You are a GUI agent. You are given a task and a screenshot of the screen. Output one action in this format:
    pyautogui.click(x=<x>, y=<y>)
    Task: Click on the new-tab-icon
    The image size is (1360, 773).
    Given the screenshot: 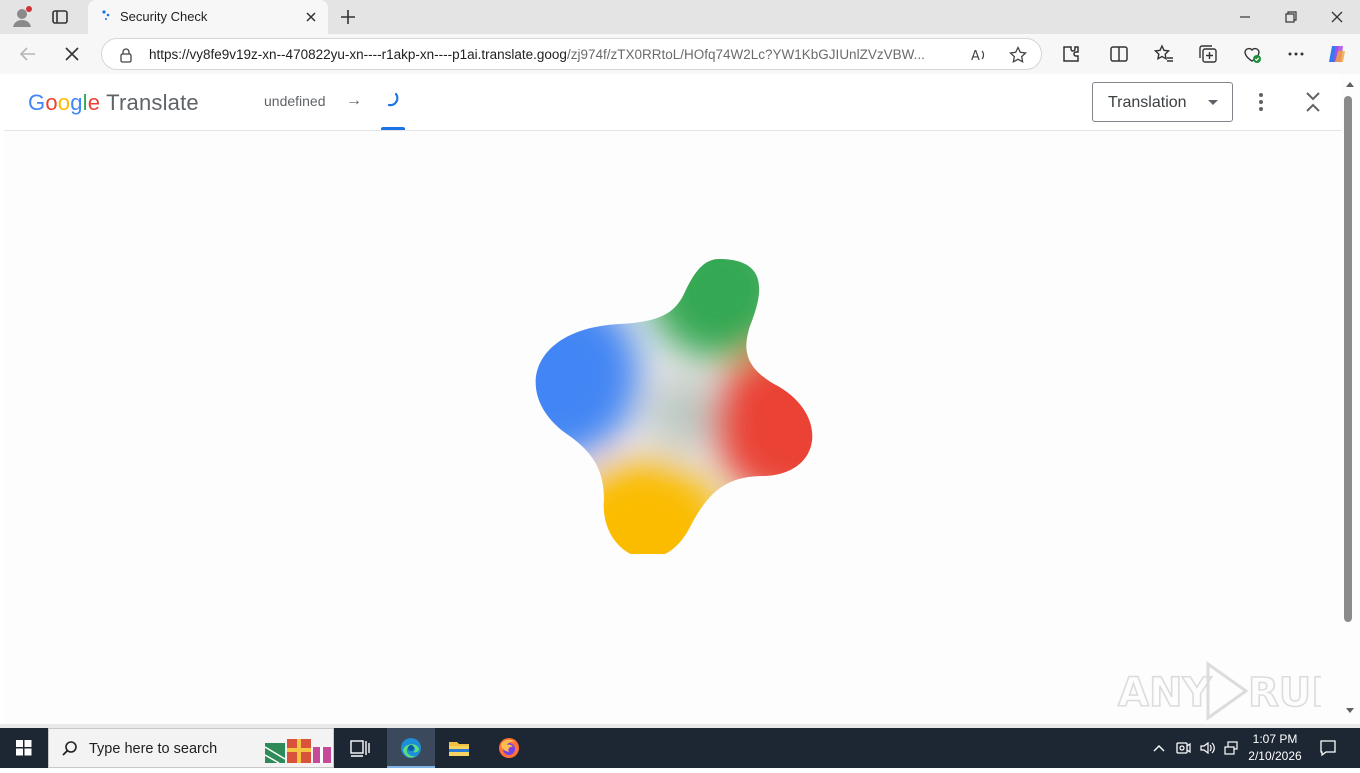 What is the action you would take?
    pyautogui.click(x=348, y=17)
    